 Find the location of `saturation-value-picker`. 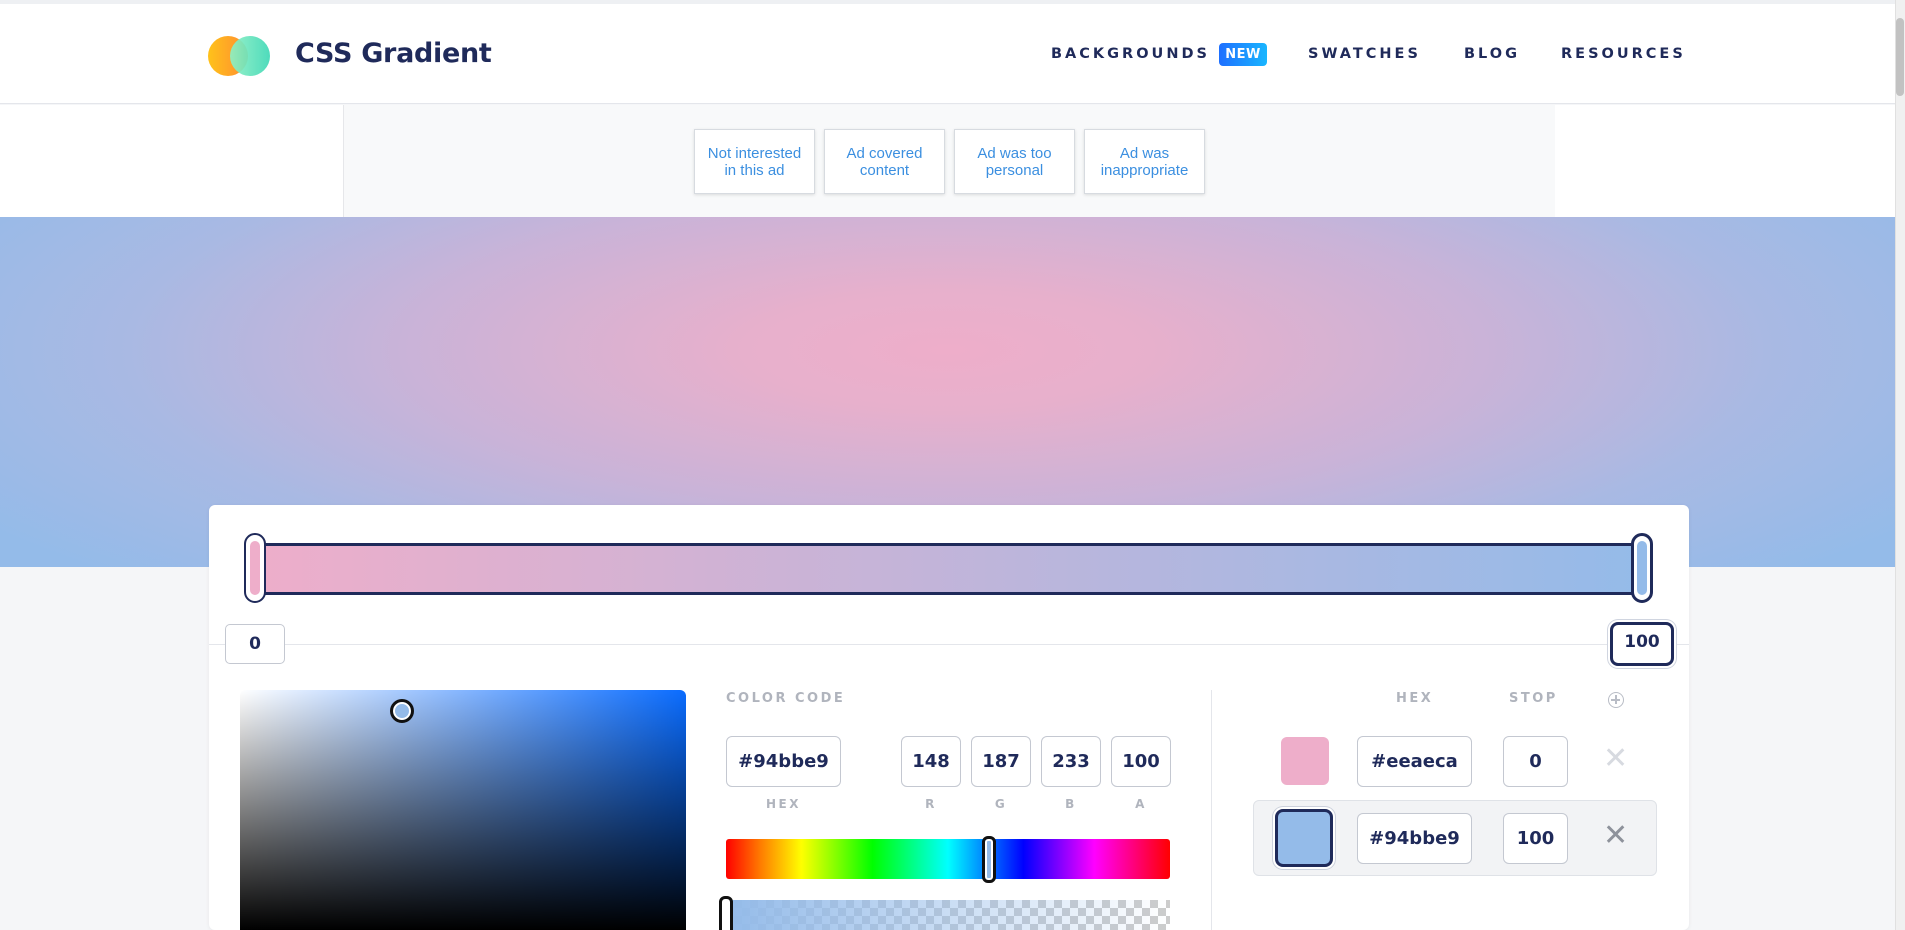

saturation-value-picker is located at coordinates (463, 810).